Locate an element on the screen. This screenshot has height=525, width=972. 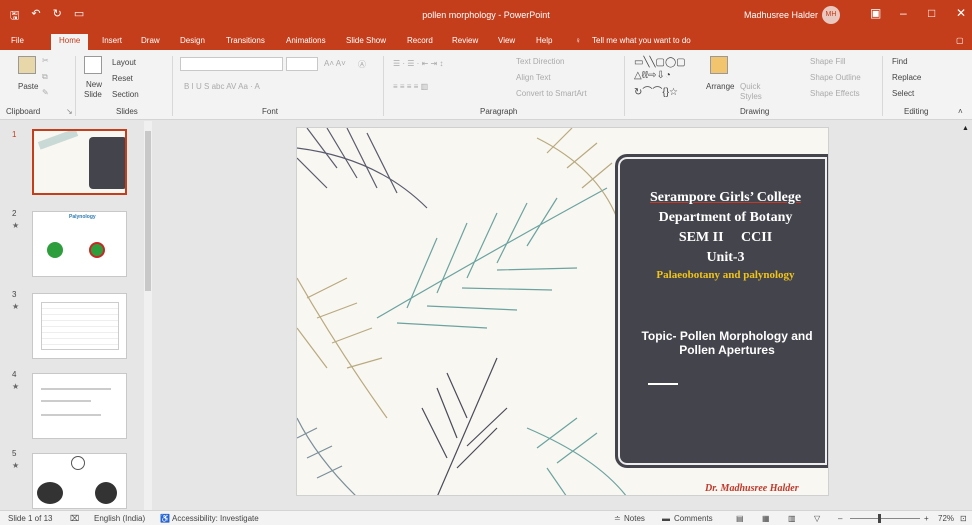
zoom-in-icon: + is located at coordinates (926, 518).